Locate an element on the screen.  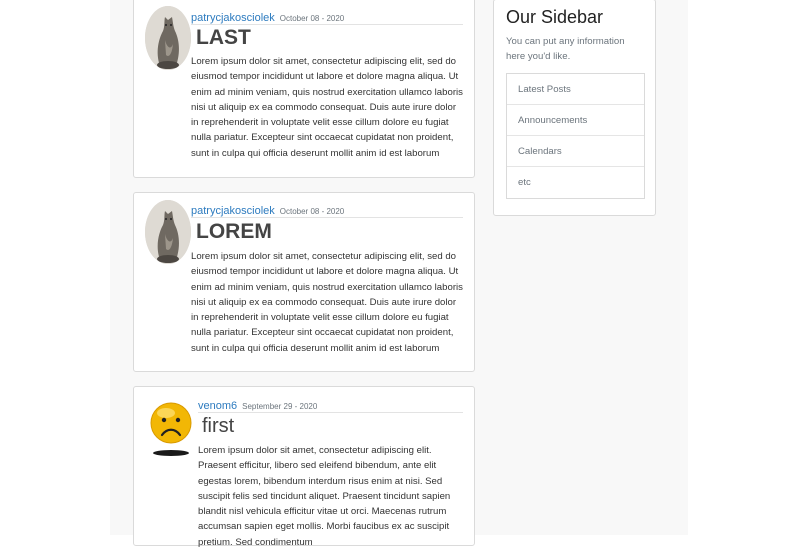
sidebar-item-announcements: Announcements is located at coordinates (575, 120).